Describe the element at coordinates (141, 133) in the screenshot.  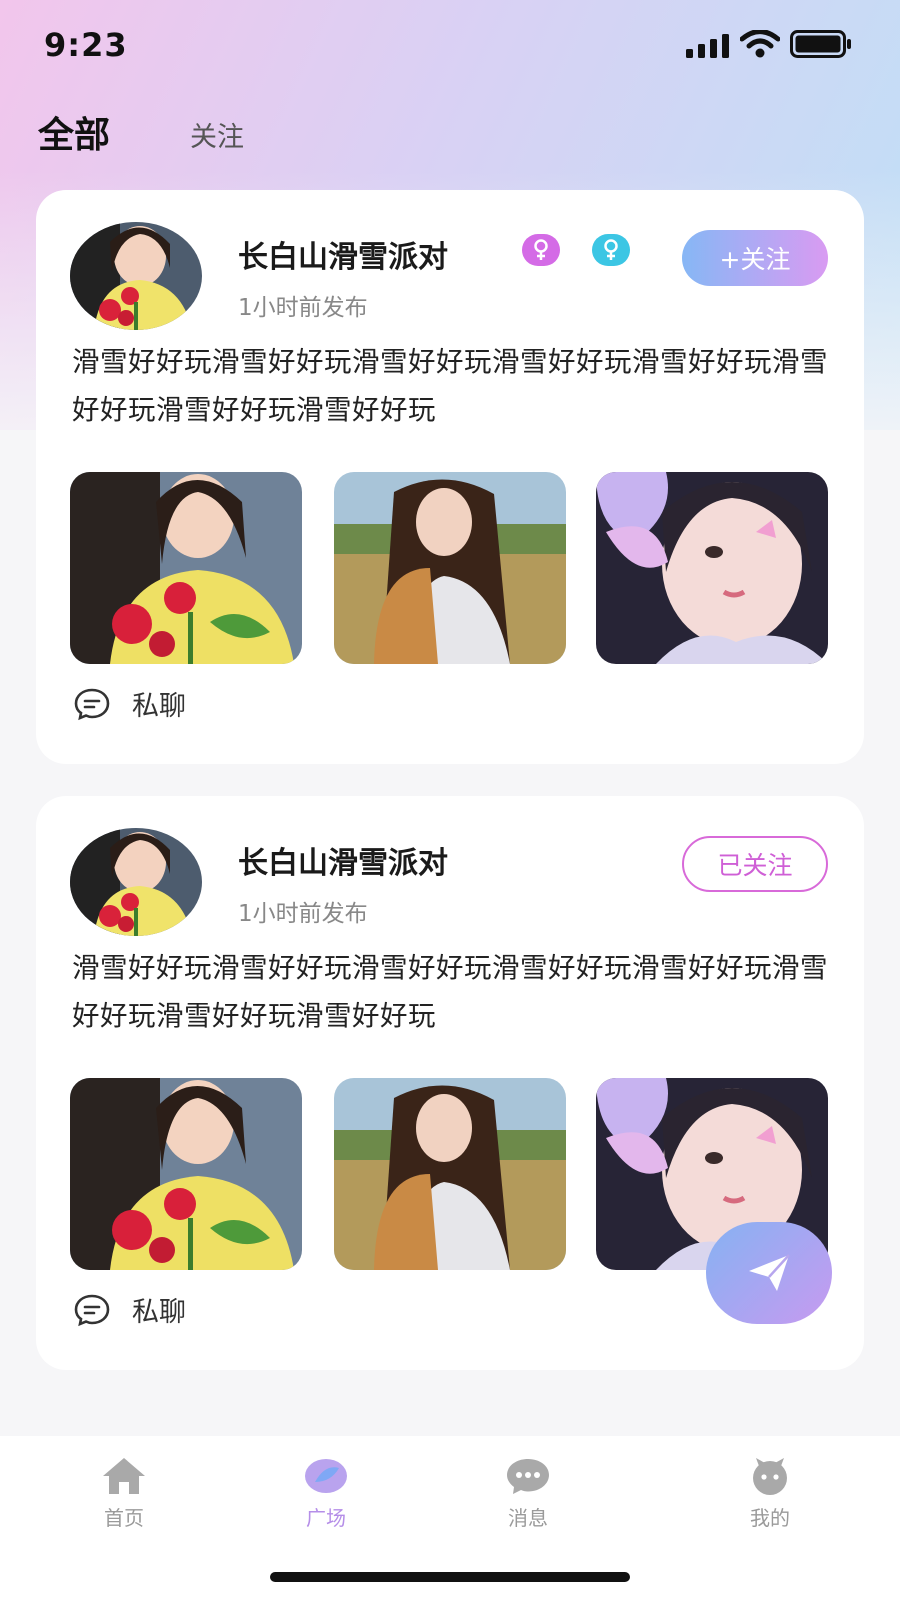
I see `feed-tabs: 全部 关注` at that location.